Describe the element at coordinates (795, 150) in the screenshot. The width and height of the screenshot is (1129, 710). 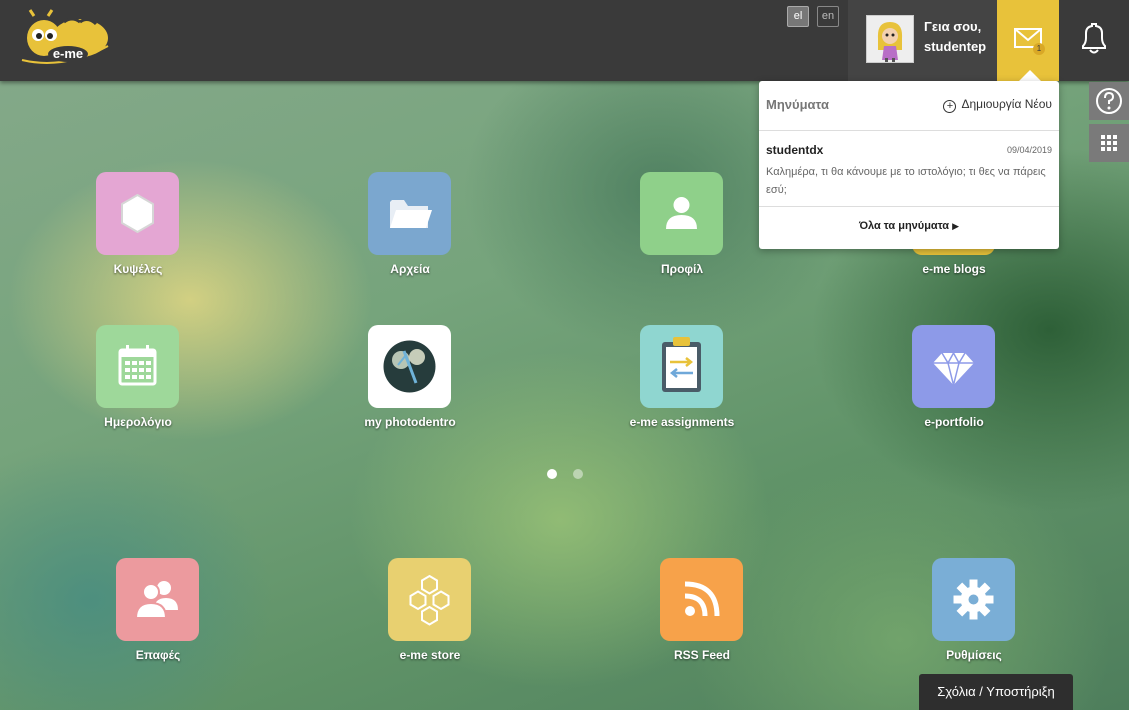
I see `message-sender: studentdx` at that location.